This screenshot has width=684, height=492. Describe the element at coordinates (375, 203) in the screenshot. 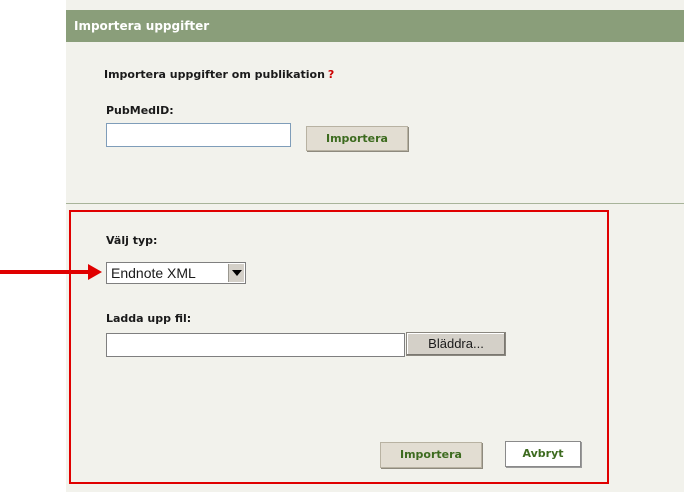

I see `section-divider` at that location.